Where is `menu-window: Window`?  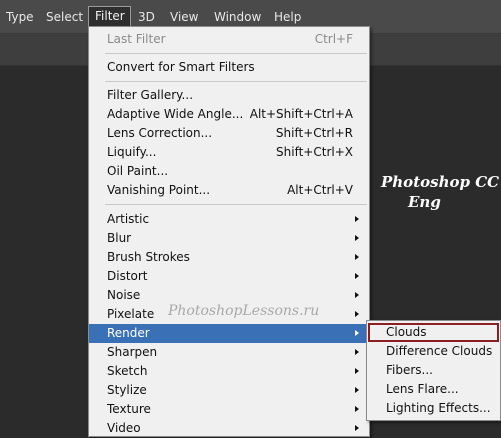
menu-window: Window is located at coordinates (237, 17).